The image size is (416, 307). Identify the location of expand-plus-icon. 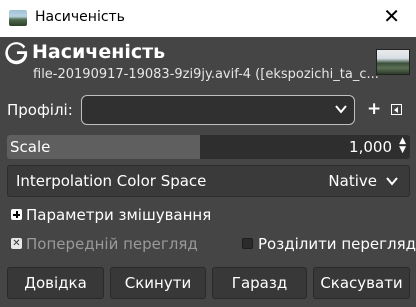
(16, 214).